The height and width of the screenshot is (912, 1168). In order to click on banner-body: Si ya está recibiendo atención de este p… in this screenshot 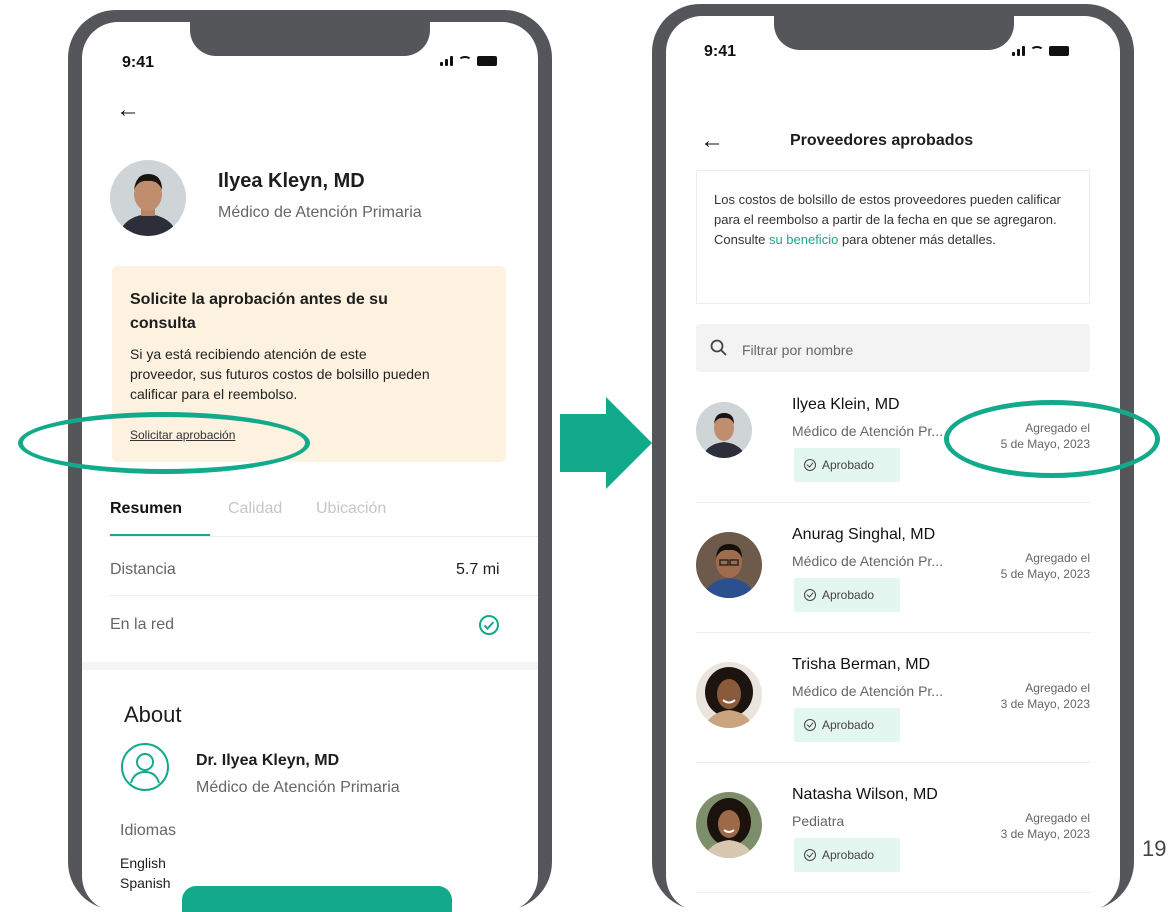, I will do `click(280, 374)`.